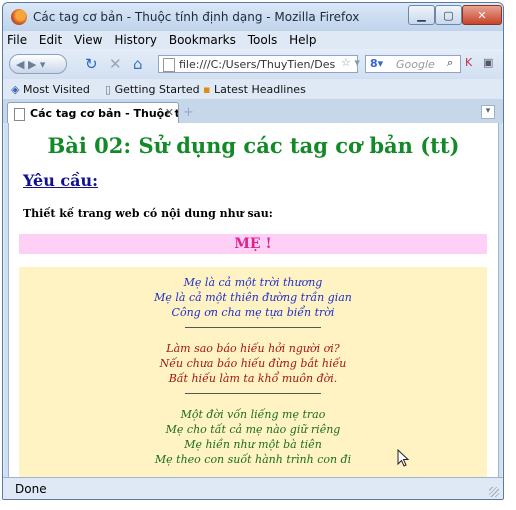 Image resolution: width=516 pixels, height=510 pixels. I want to click on search-go-icon: ⌕, so click(450, 63).